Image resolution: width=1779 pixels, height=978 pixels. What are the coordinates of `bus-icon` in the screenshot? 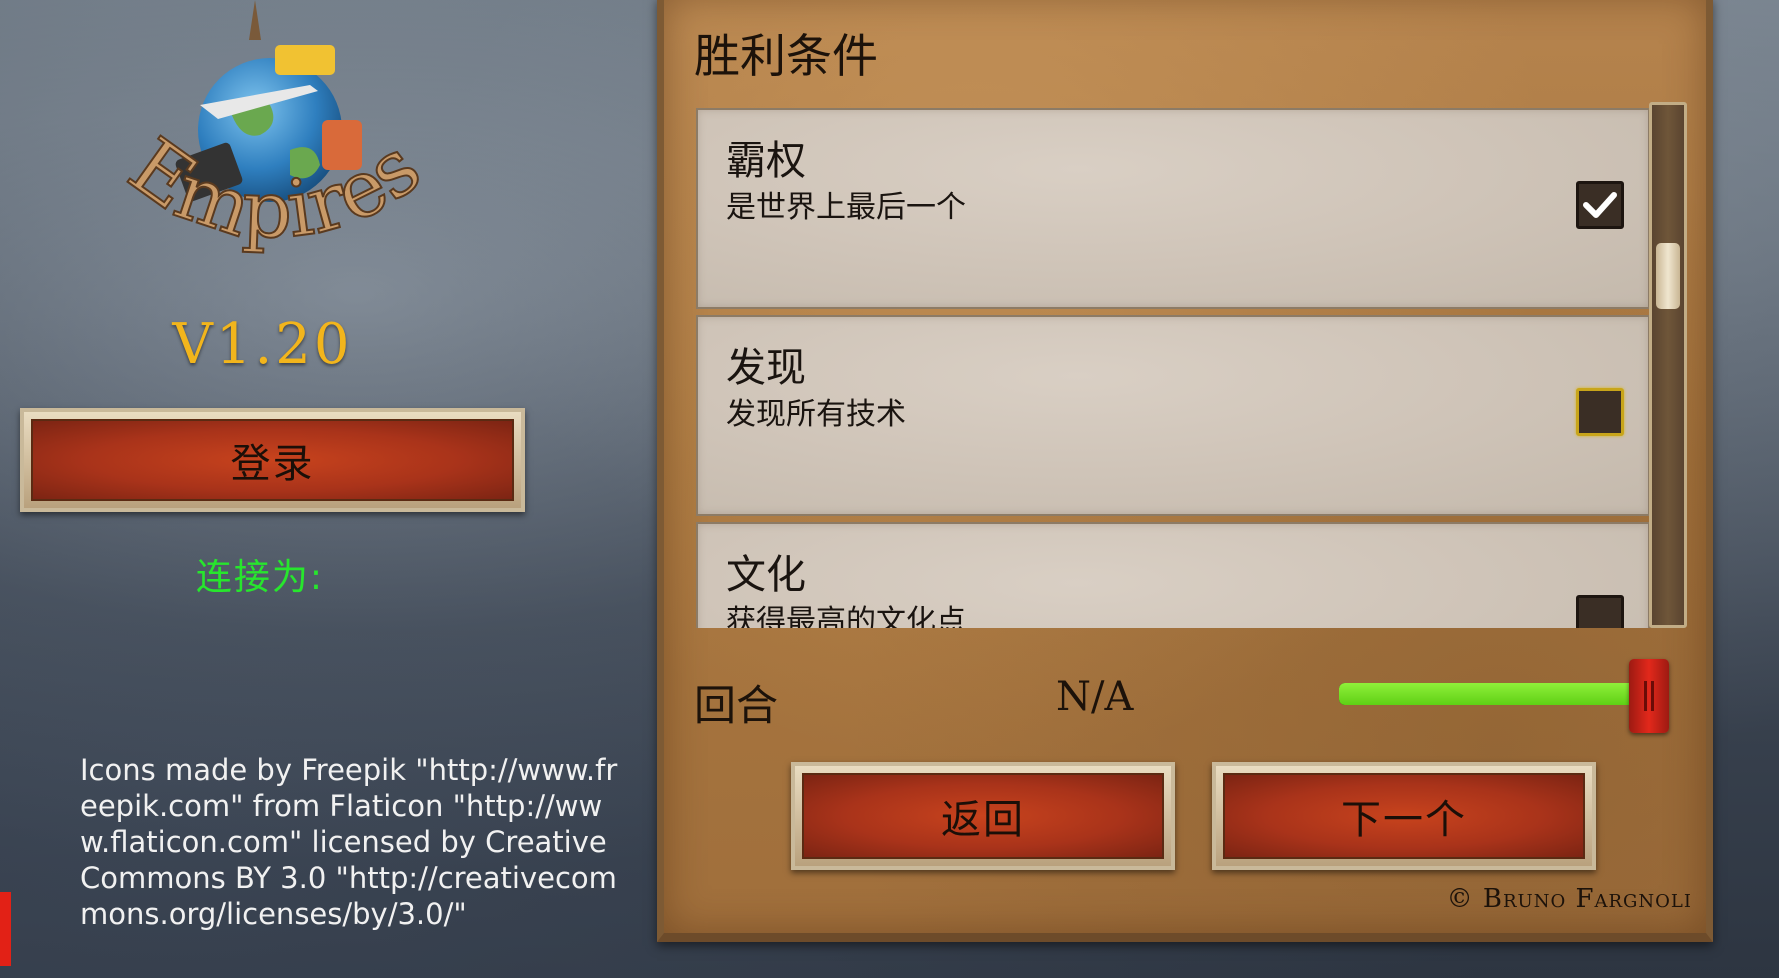 It's located at (305, 60).